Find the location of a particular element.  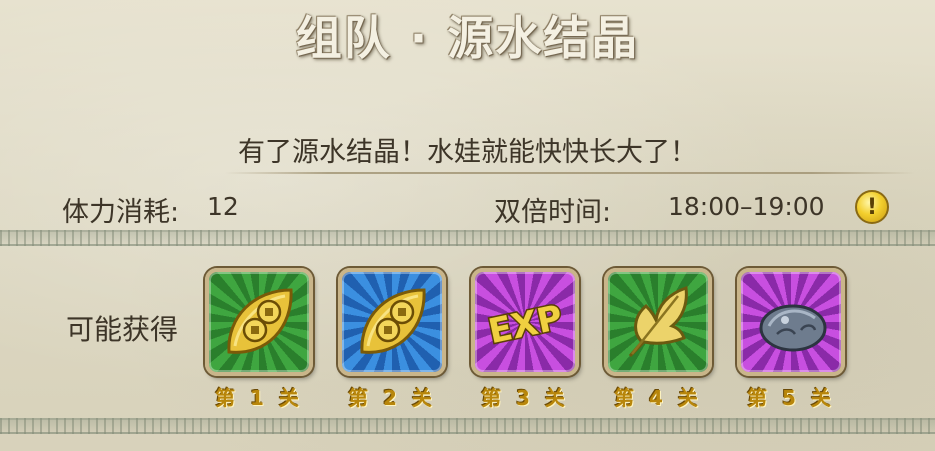

stage-label: 第 2 关 is located at coordinates (392, 398).